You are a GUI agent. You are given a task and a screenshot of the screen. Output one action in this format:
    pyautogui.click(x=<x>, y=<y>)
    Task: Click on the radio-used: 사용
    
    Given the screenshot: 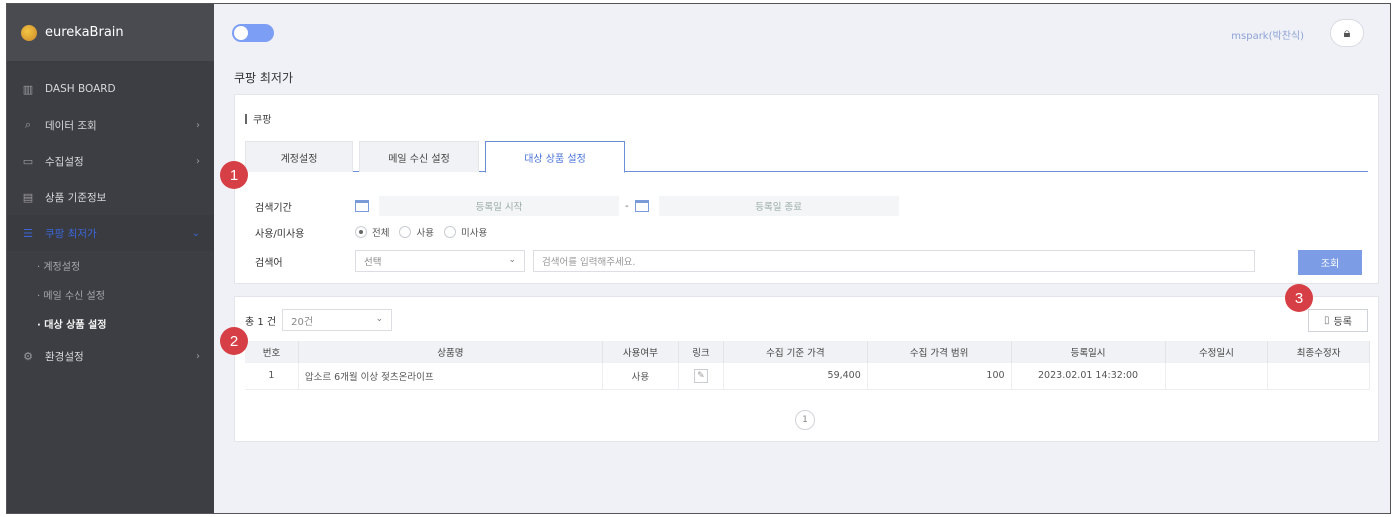 What is the action you would take?
    pyautogui.click(x=416, y=232)
    